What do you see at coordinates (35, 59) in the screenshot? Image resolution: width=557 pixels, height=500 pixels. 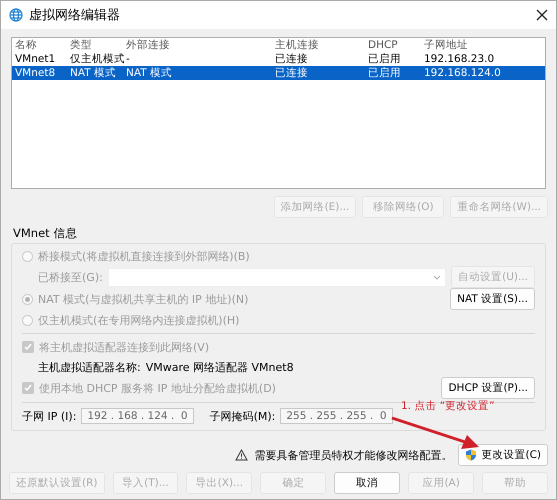 I see `table-cell-text: VMnet1` at bounding box center [35, 59].